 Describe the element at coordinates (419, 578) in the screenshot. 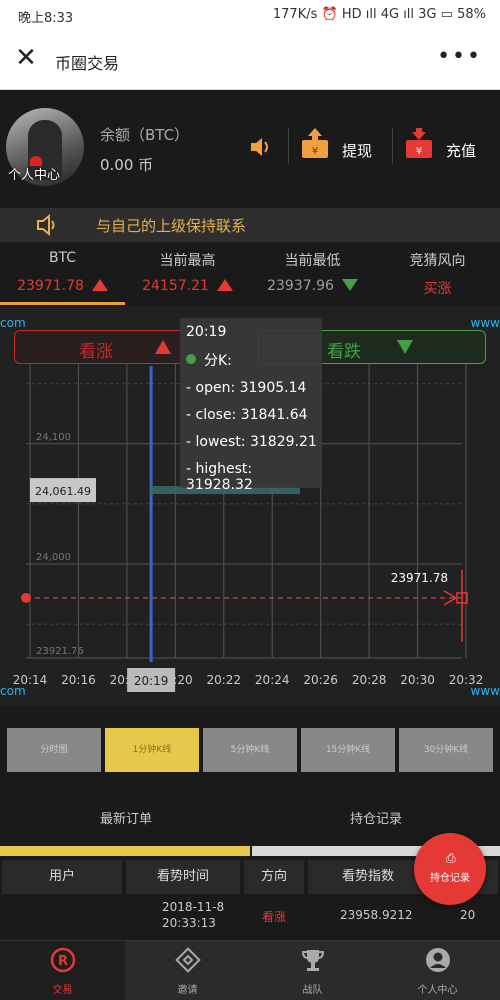

I see `current-price-label: 23971.78` at that location.